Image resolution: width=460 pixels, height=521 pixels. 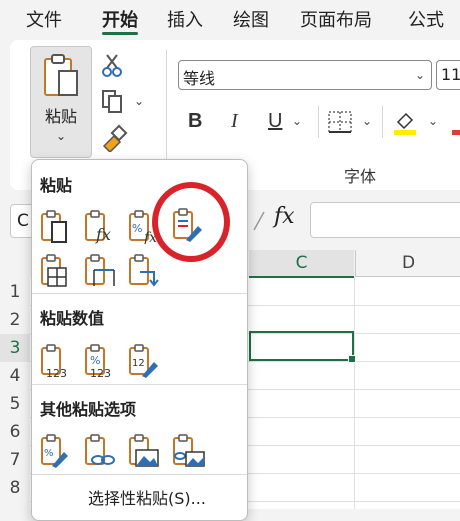 I want to click on formula-bar-divider, so click(x=259, y=221).